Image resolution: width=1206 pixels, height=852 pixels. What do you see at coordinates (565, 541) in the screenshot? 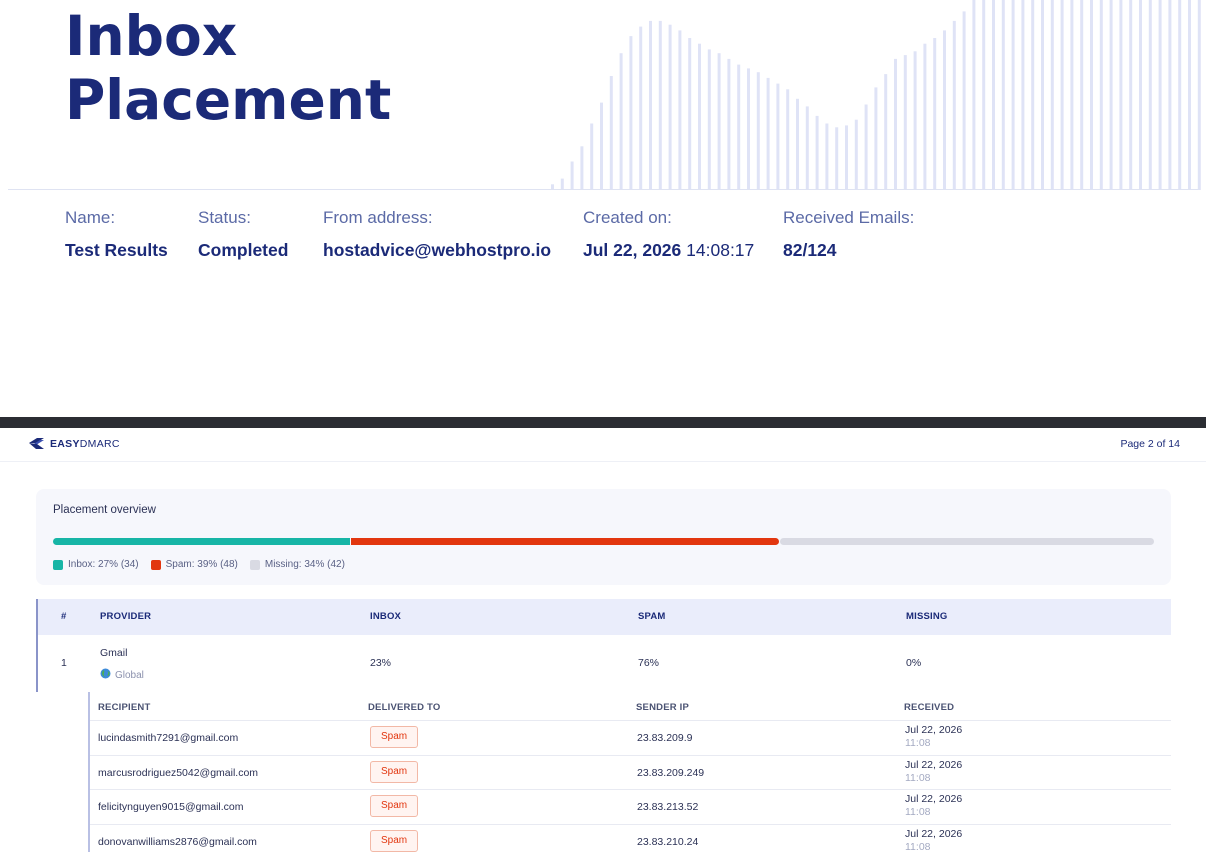
I see `placement-bar-spam` at bounding box center [565, 541].